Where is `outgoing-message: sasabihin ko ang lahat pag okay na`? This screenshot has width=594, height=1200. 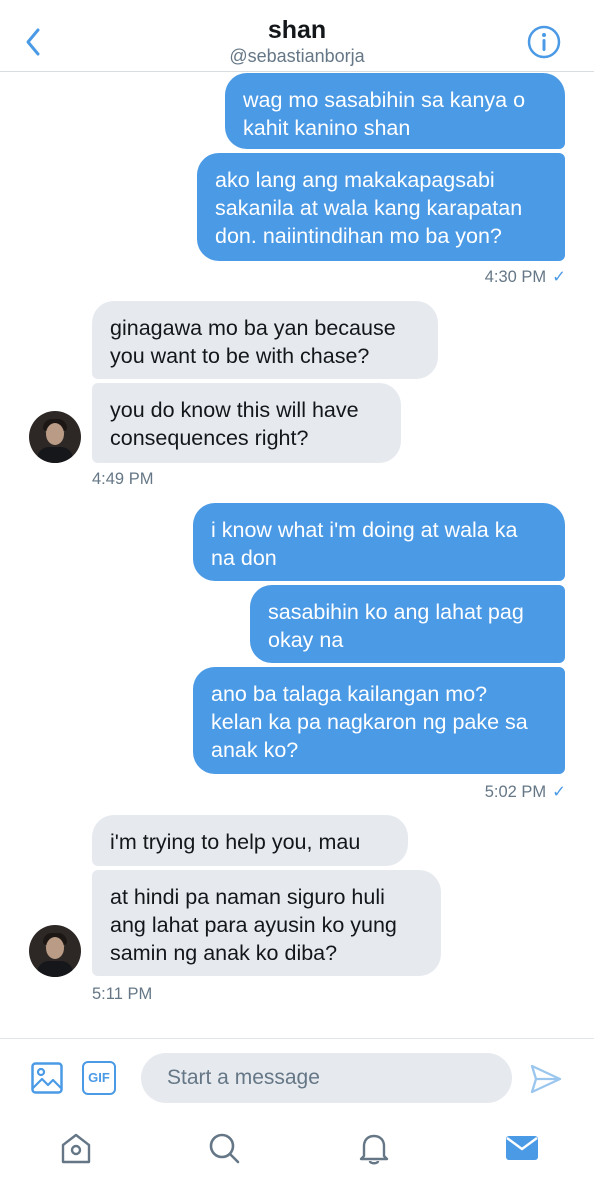 outgoing-message: sasabihin ko ang lahat pag okay na is located at coordinates (407, 624).